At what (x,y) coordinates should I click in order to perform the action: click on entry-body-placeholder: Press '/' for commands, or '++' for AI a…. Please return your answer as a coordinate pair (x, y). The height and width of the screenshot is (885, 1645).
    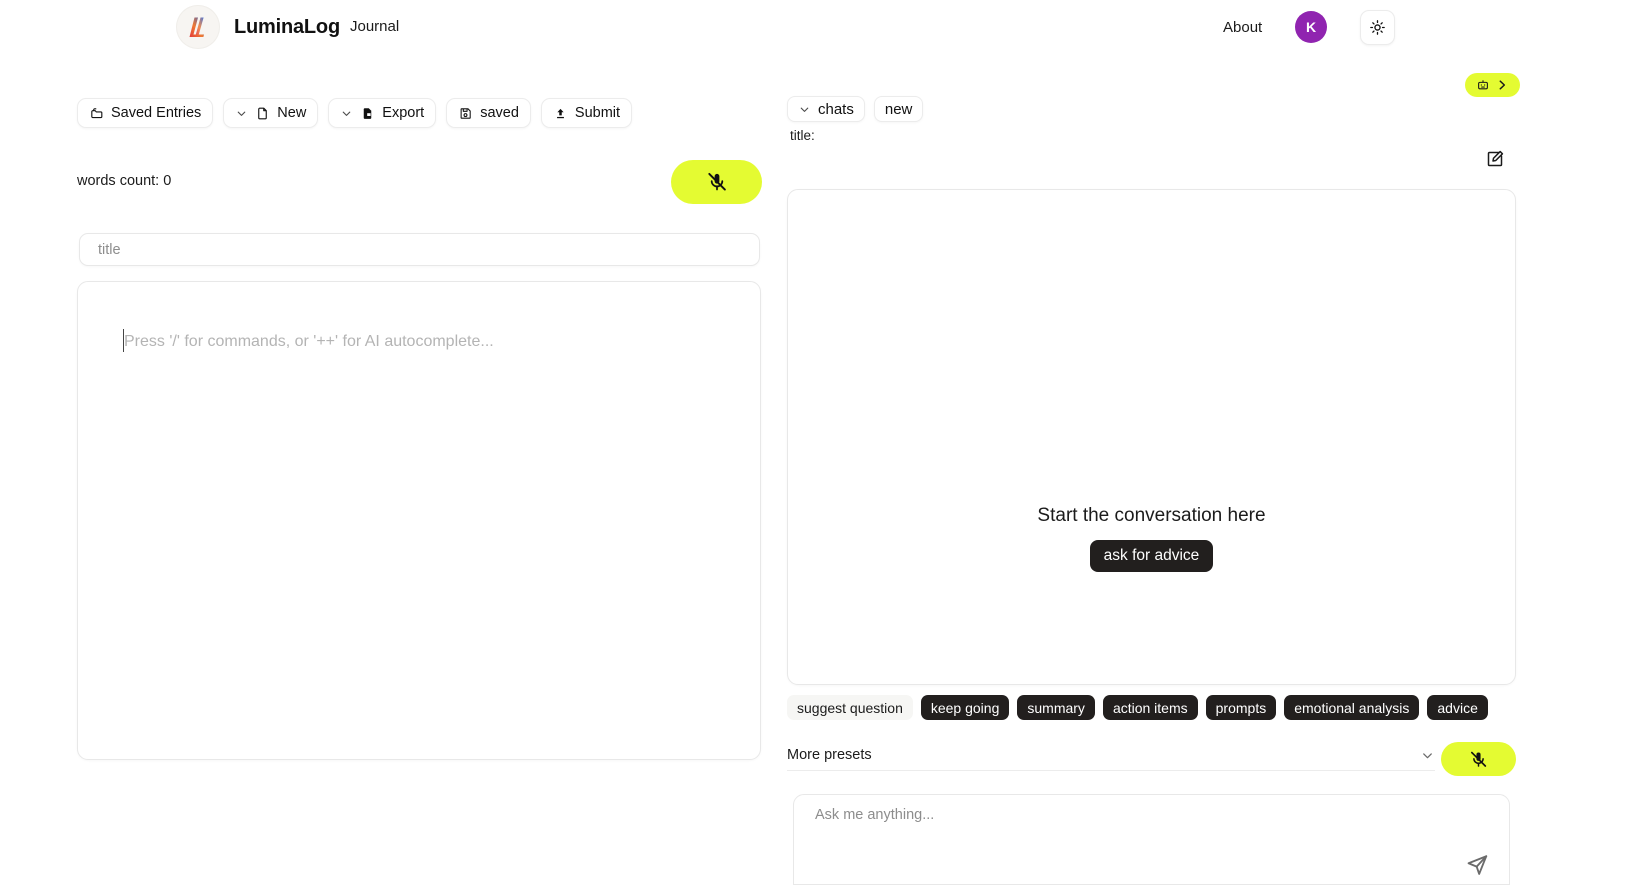
    Looking at the image, I should click on (309, 341).